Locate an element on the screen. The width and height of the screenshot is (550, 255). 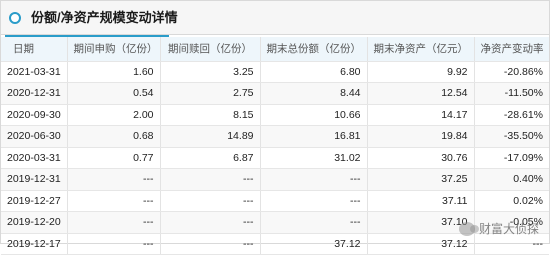
column-header-subscription: 期间申购（亿份） is located at coordinates (114, 49).